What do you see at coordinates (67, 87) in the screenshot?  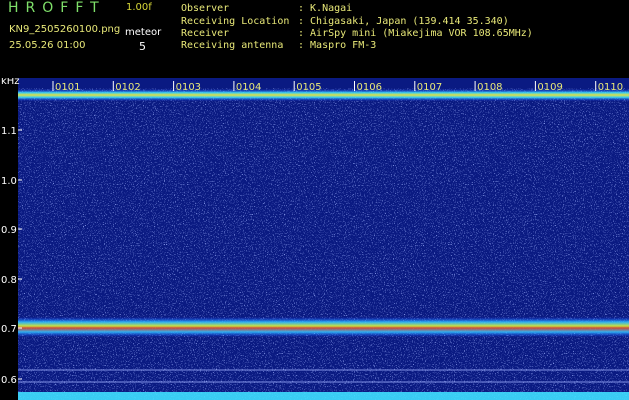 I see `time-tick-label: 0101` at bounding box center [67, 87].